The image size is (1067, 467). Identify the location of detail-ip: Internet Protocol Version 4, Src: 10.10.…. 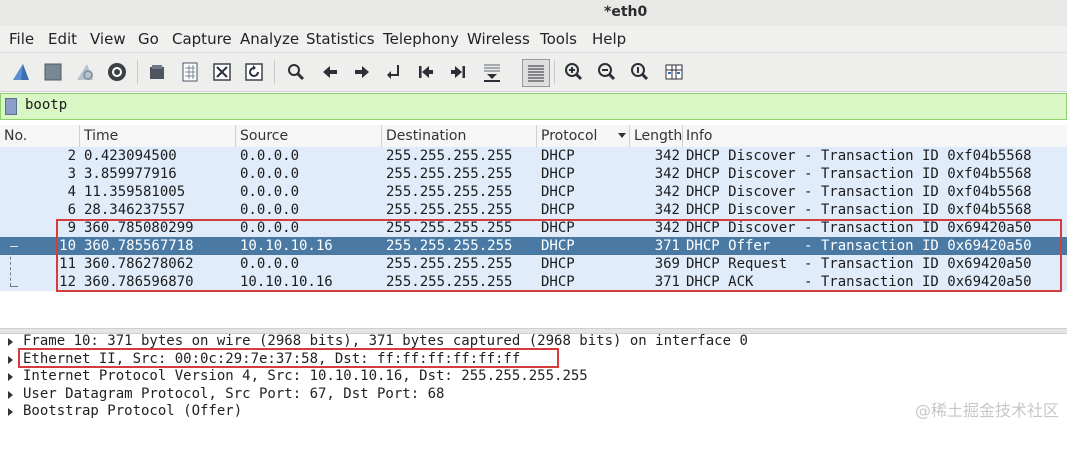
(533, 377).